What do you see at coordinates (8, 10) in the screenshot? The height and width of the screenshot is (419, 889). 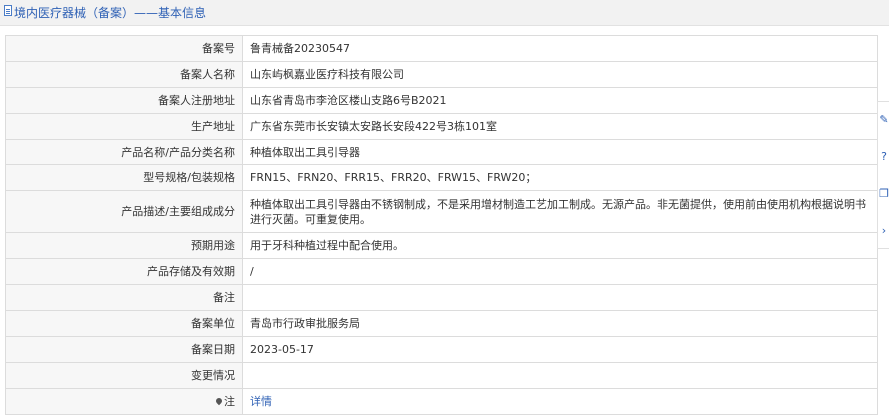 I see `document-icon` at bounding box center [8, 10].